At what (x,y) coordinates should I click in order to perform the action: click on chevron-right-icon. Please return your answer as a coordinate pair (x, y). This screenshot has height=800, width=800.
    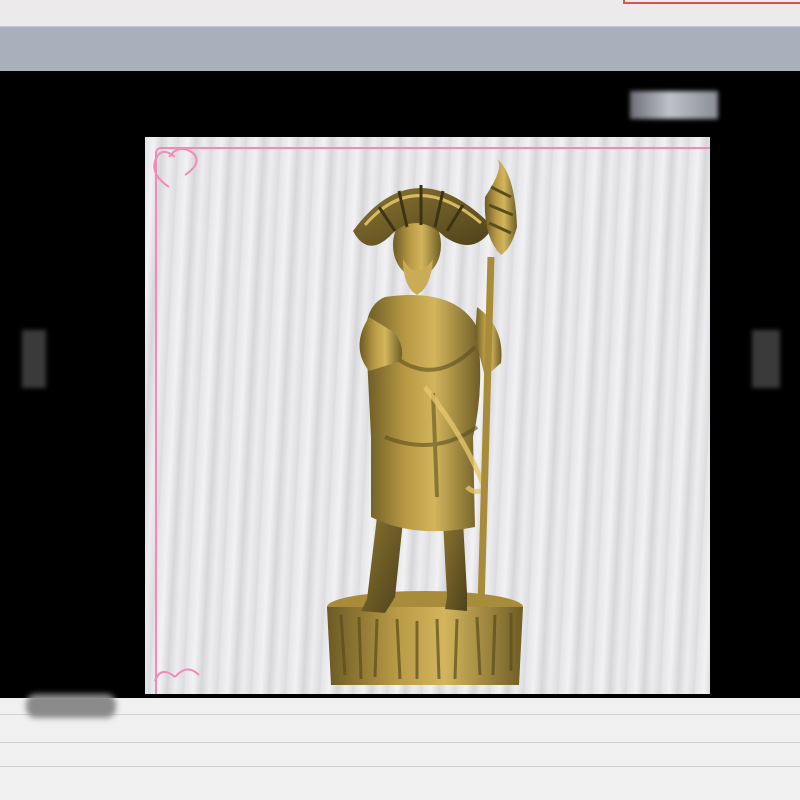
    Looking at the image, I should click on (766, 359).